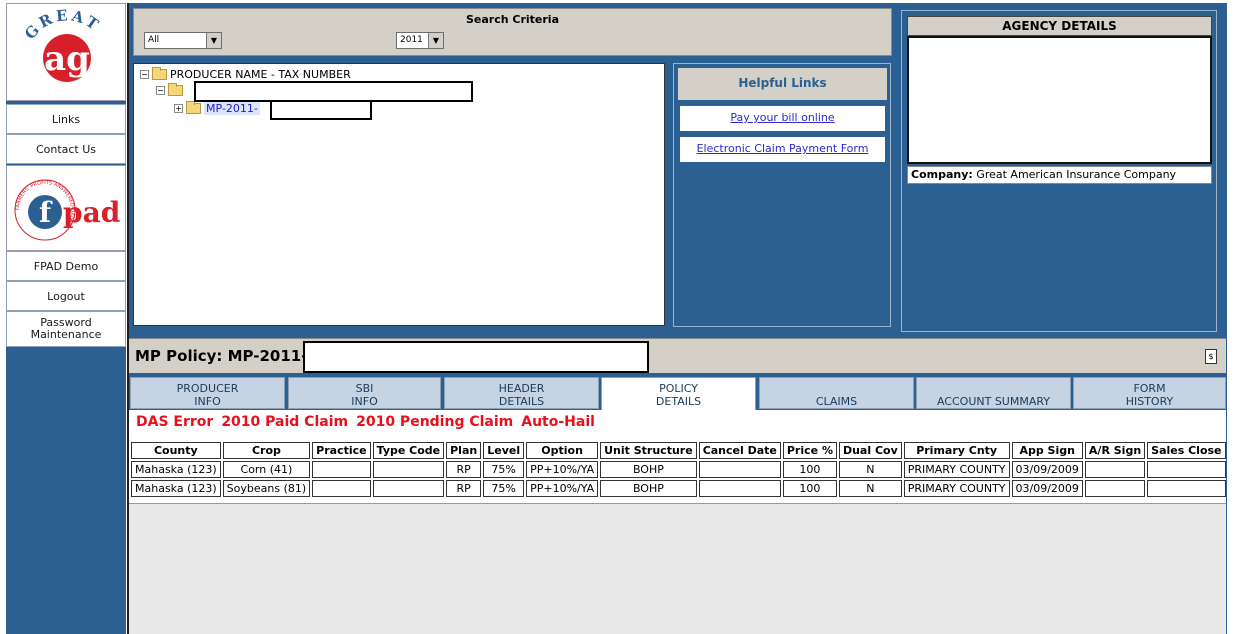  Describe the element at coordinates (678, 393) in the screenshot. I see `tab-policy-details: POLICY DETAILS` at that location.